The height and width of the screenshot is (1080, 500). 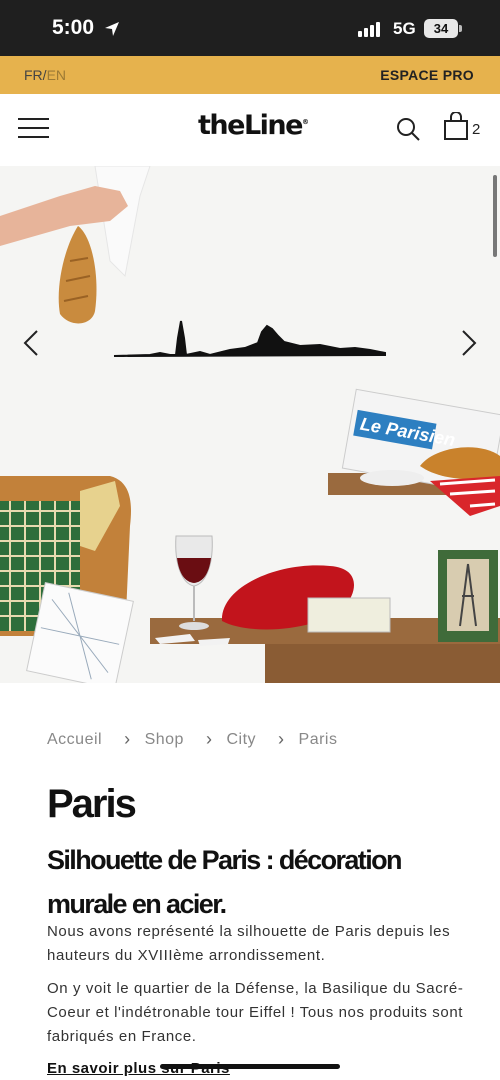 What do you see at coordinates (33, 75) in the screenshot?
I see `lang-fr: FR` at bounding box center [33, 75].